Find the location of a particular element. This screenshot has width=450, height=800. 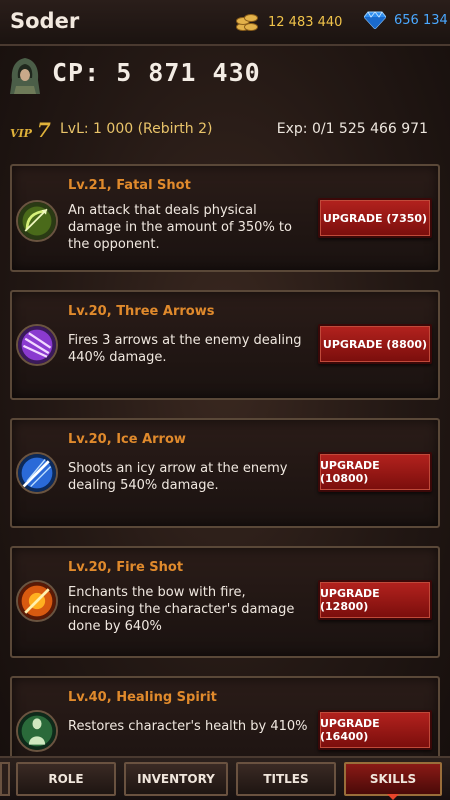

character-name: Soder is located at coordinates (45, 21).